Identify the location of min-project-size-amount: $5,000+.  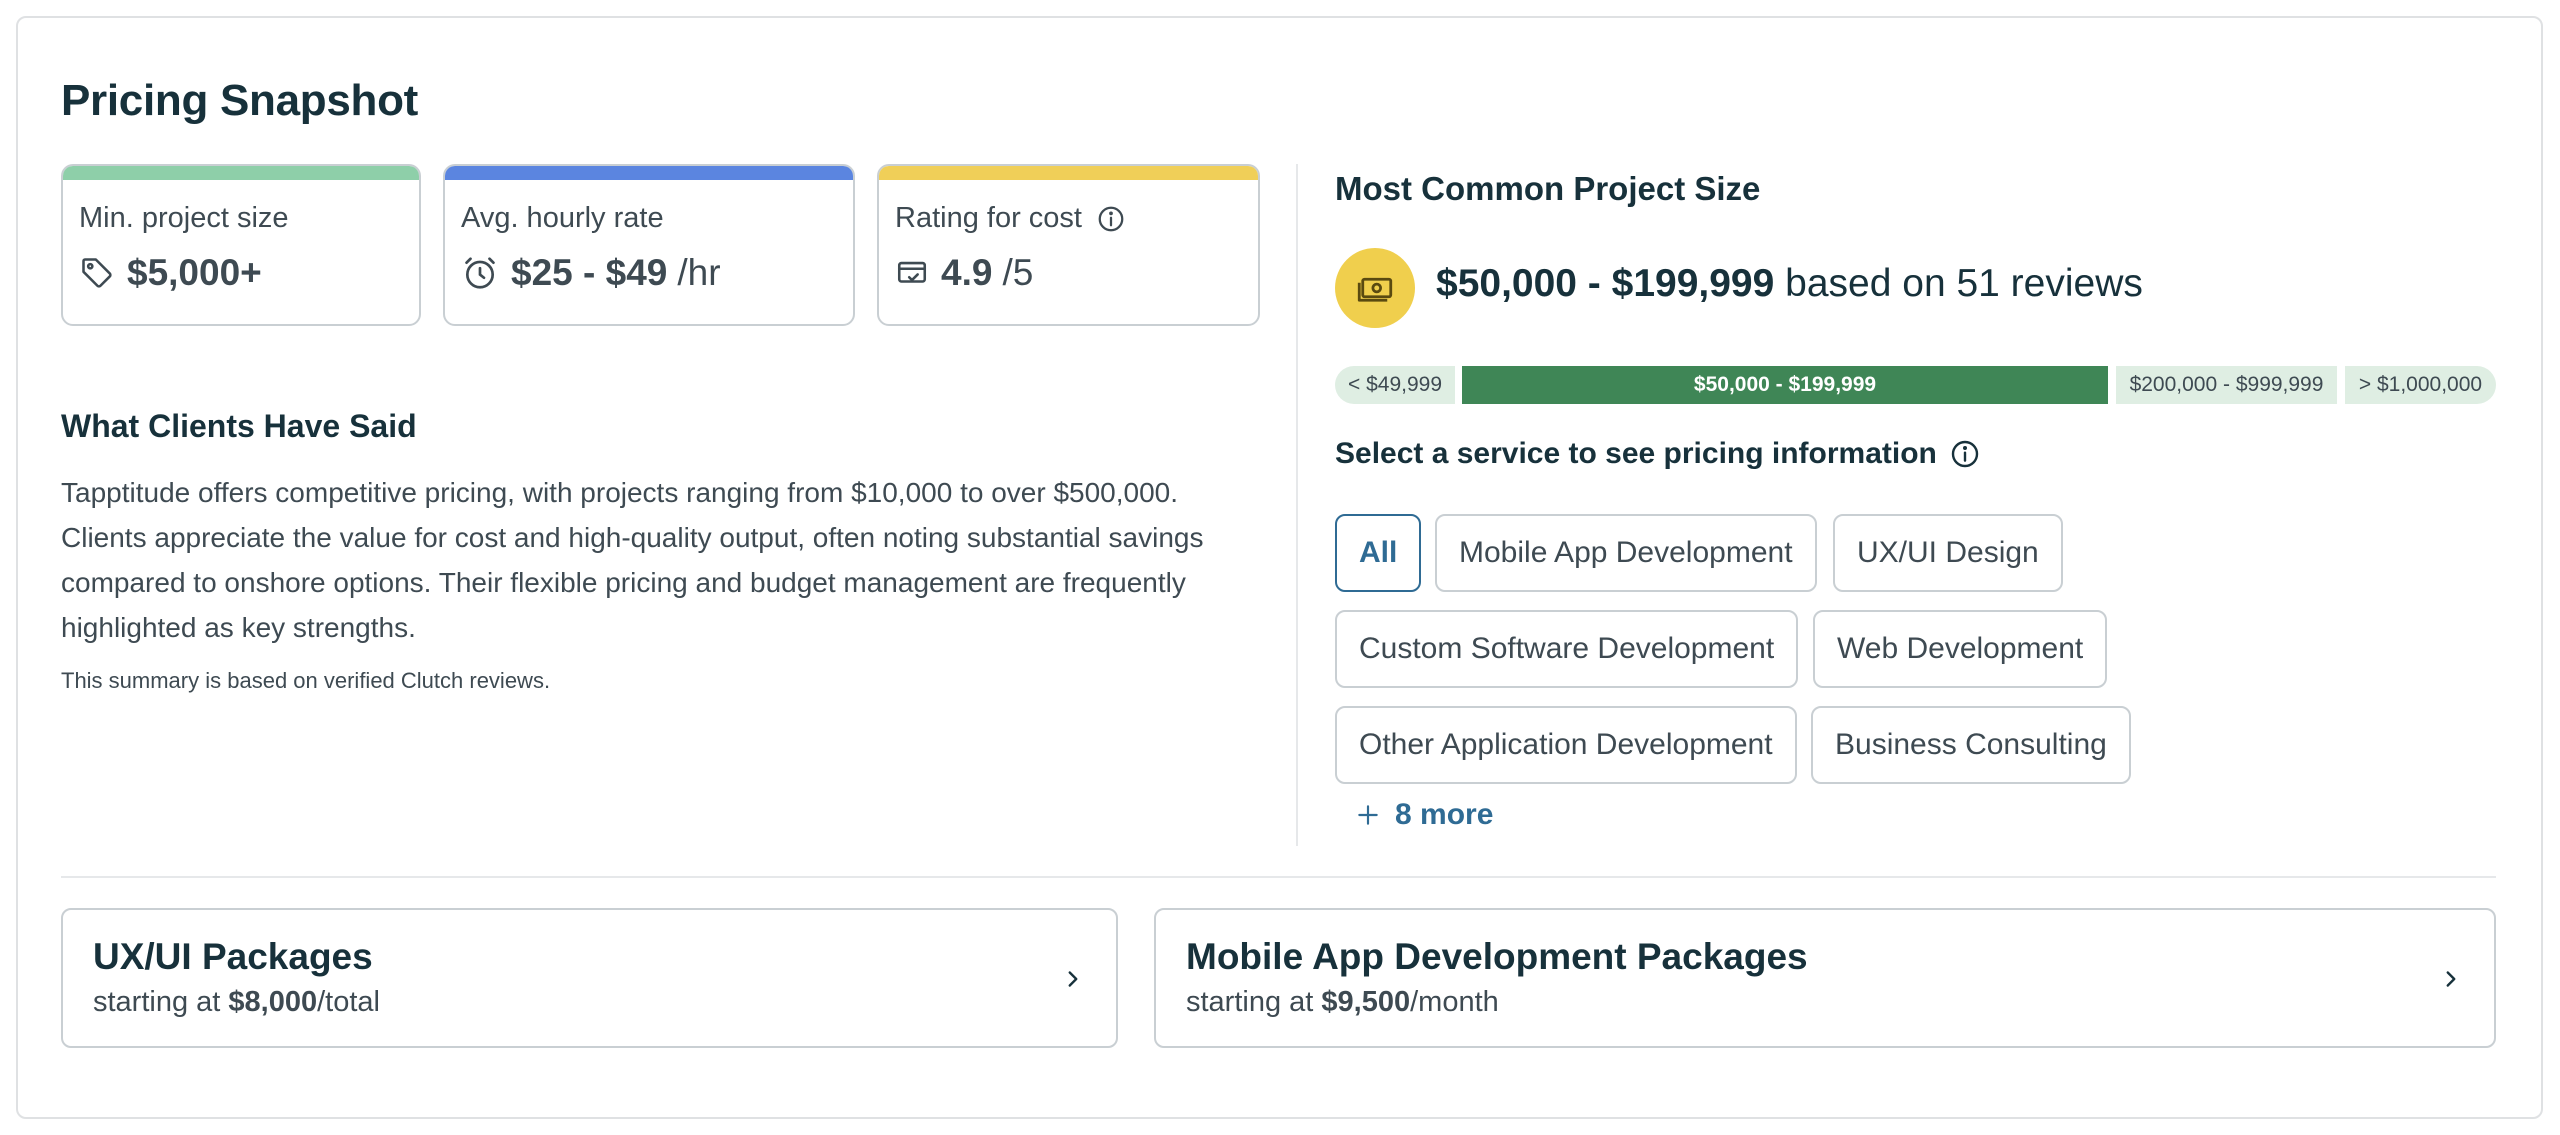
(194, 272).